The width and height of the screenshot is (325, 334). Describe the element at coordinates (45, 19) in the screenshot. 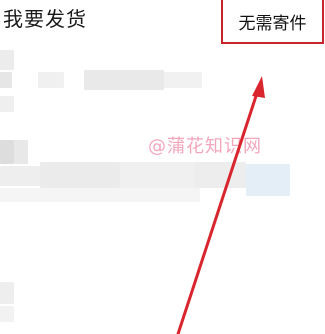

I see `page-title: 我要发货` at that location.